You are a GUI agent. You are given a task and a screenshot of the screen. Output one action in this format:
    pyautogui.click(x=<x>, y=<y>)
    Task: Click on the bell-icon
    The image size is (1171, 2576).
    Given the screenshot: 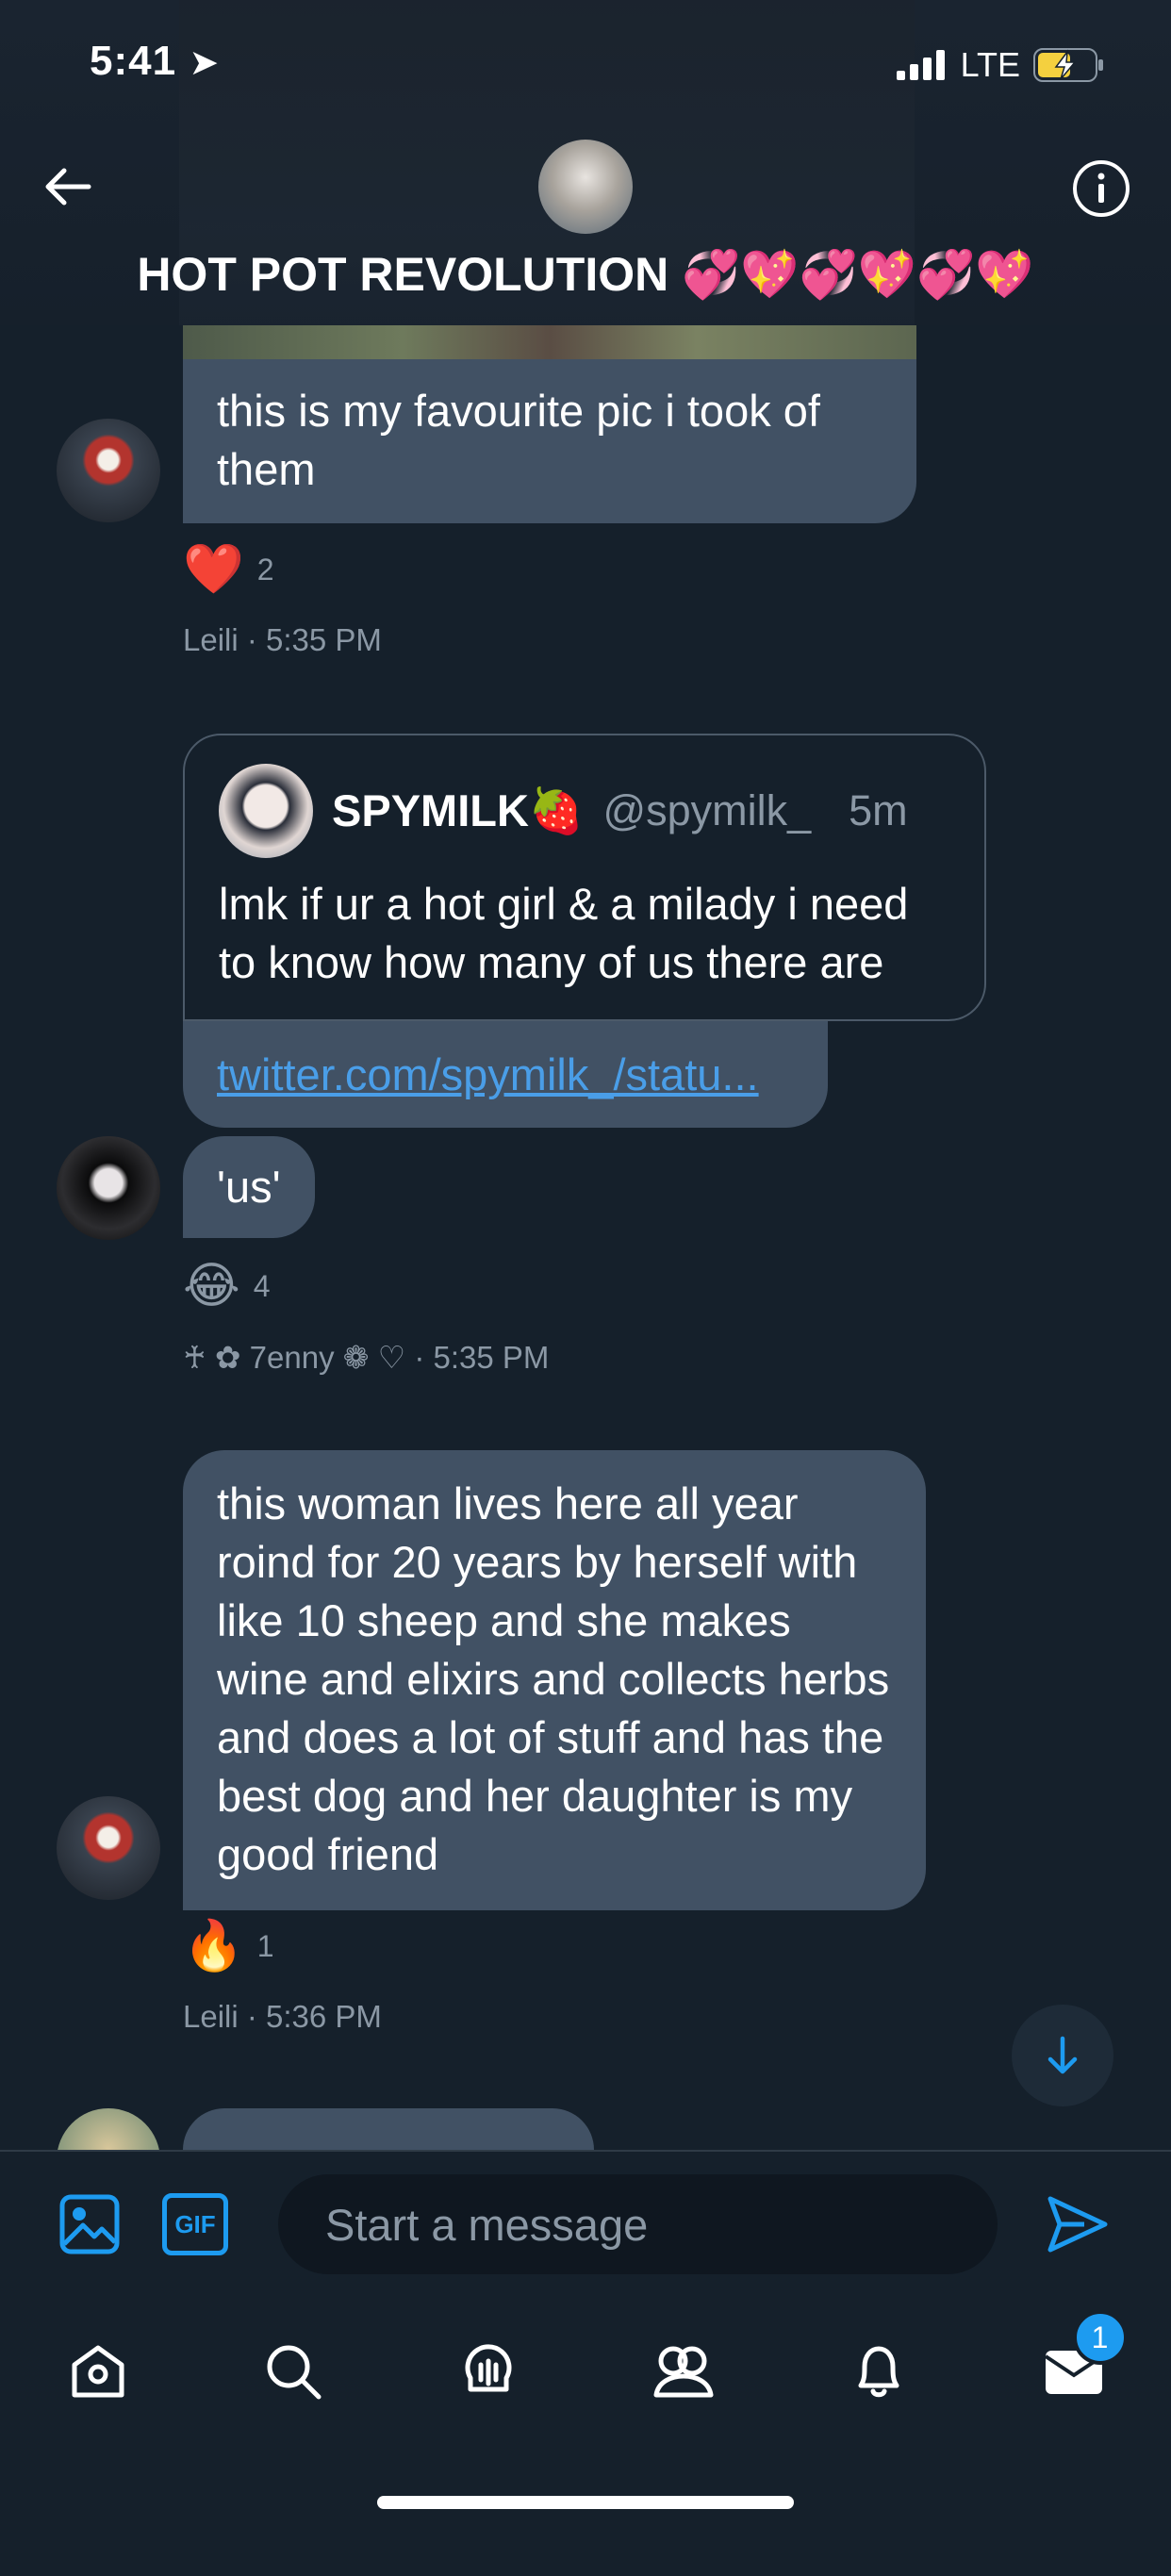 What is the action you would take?
    pyautogui.click(x=878, y=2372)
    